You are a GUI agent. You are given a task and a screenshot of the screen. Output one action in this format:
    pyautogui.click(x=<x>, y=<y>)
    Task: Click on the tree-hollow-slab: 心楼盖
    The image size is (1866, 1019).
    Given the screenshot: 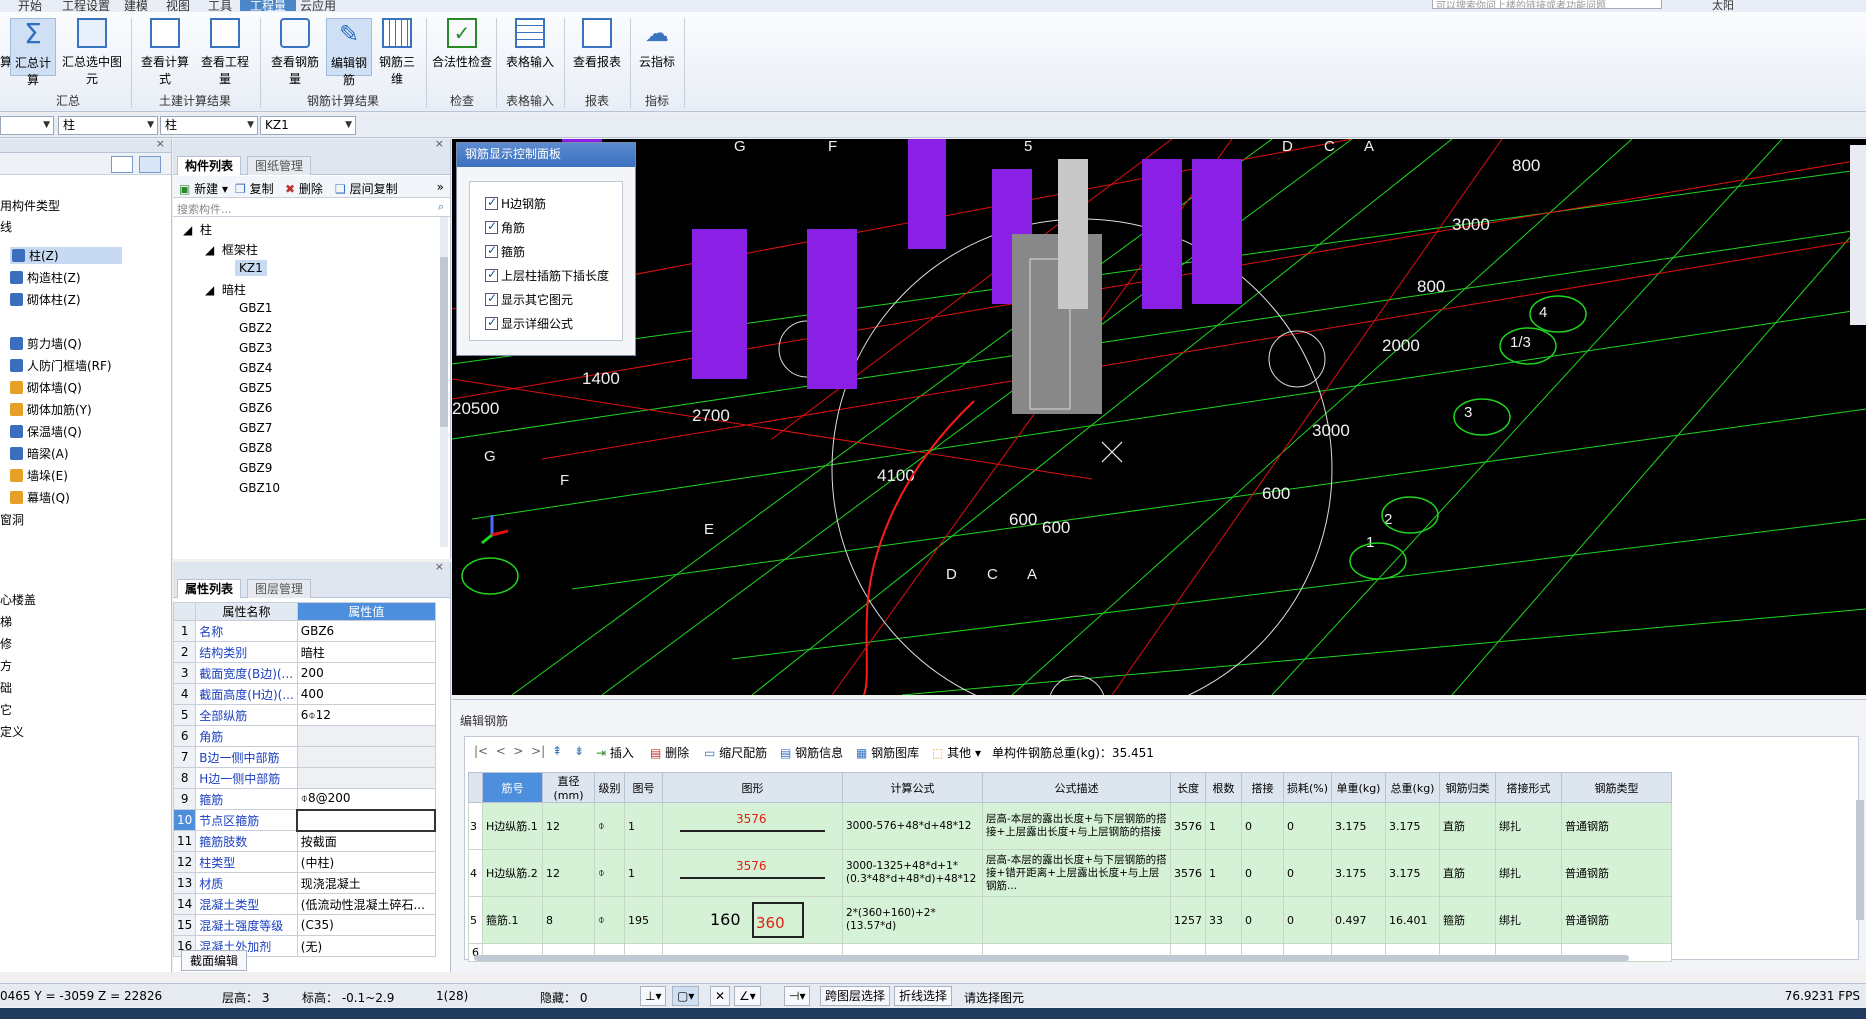 What is the action you would take?
    pyautogui.click(x=18, y=599)
    